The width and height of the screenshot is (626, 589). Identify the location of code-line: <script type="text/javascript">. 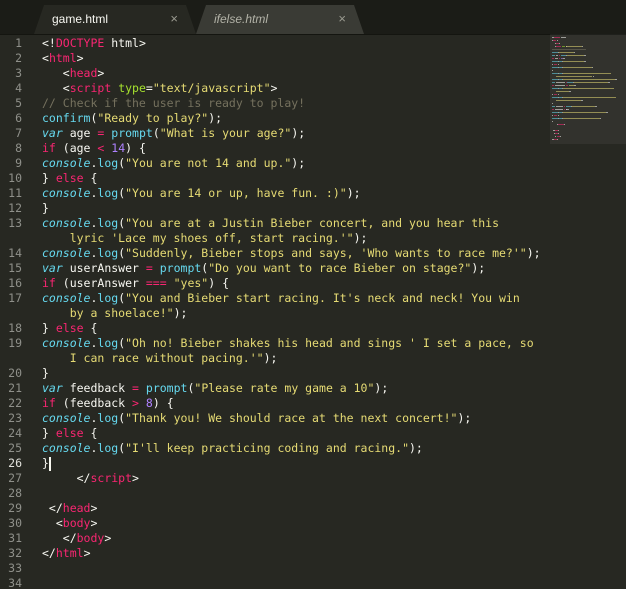
(160, 88).